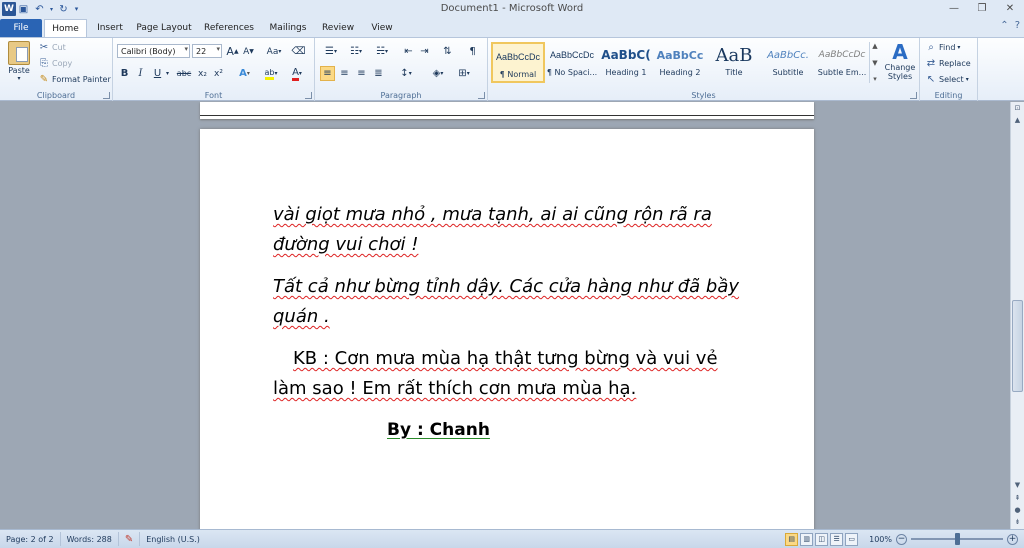  What do you see at coordinates (947, 79) in the screenshot?
I see `select-button: ↖ Select ▾` at bounding box center [947, 79].